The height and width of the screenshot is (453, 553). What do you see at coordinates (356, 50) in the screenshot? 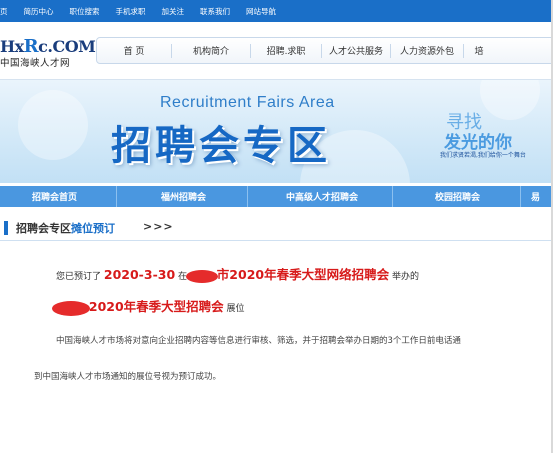
I see `main-nav-public-service: 人才公共服务` at bounding box center [356, 50].